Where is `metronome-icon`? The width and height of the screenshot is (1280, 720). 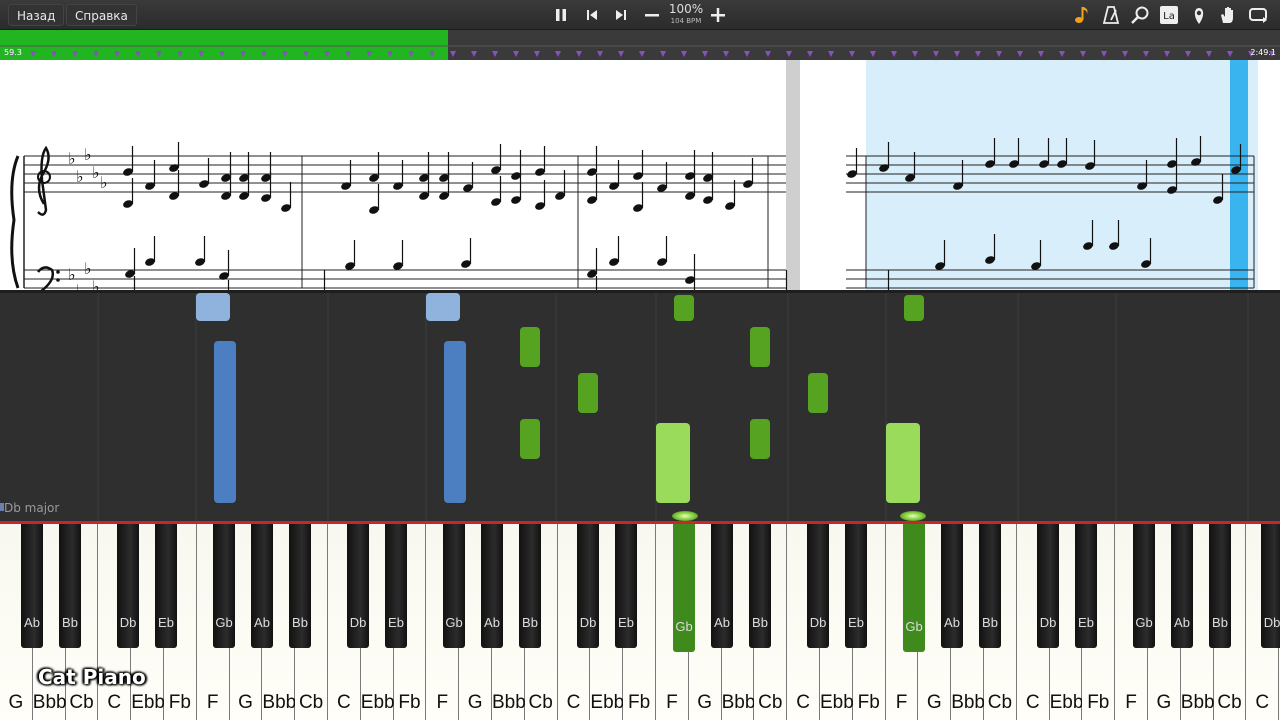
metronome-icon is located at coordinates (1111, 15).